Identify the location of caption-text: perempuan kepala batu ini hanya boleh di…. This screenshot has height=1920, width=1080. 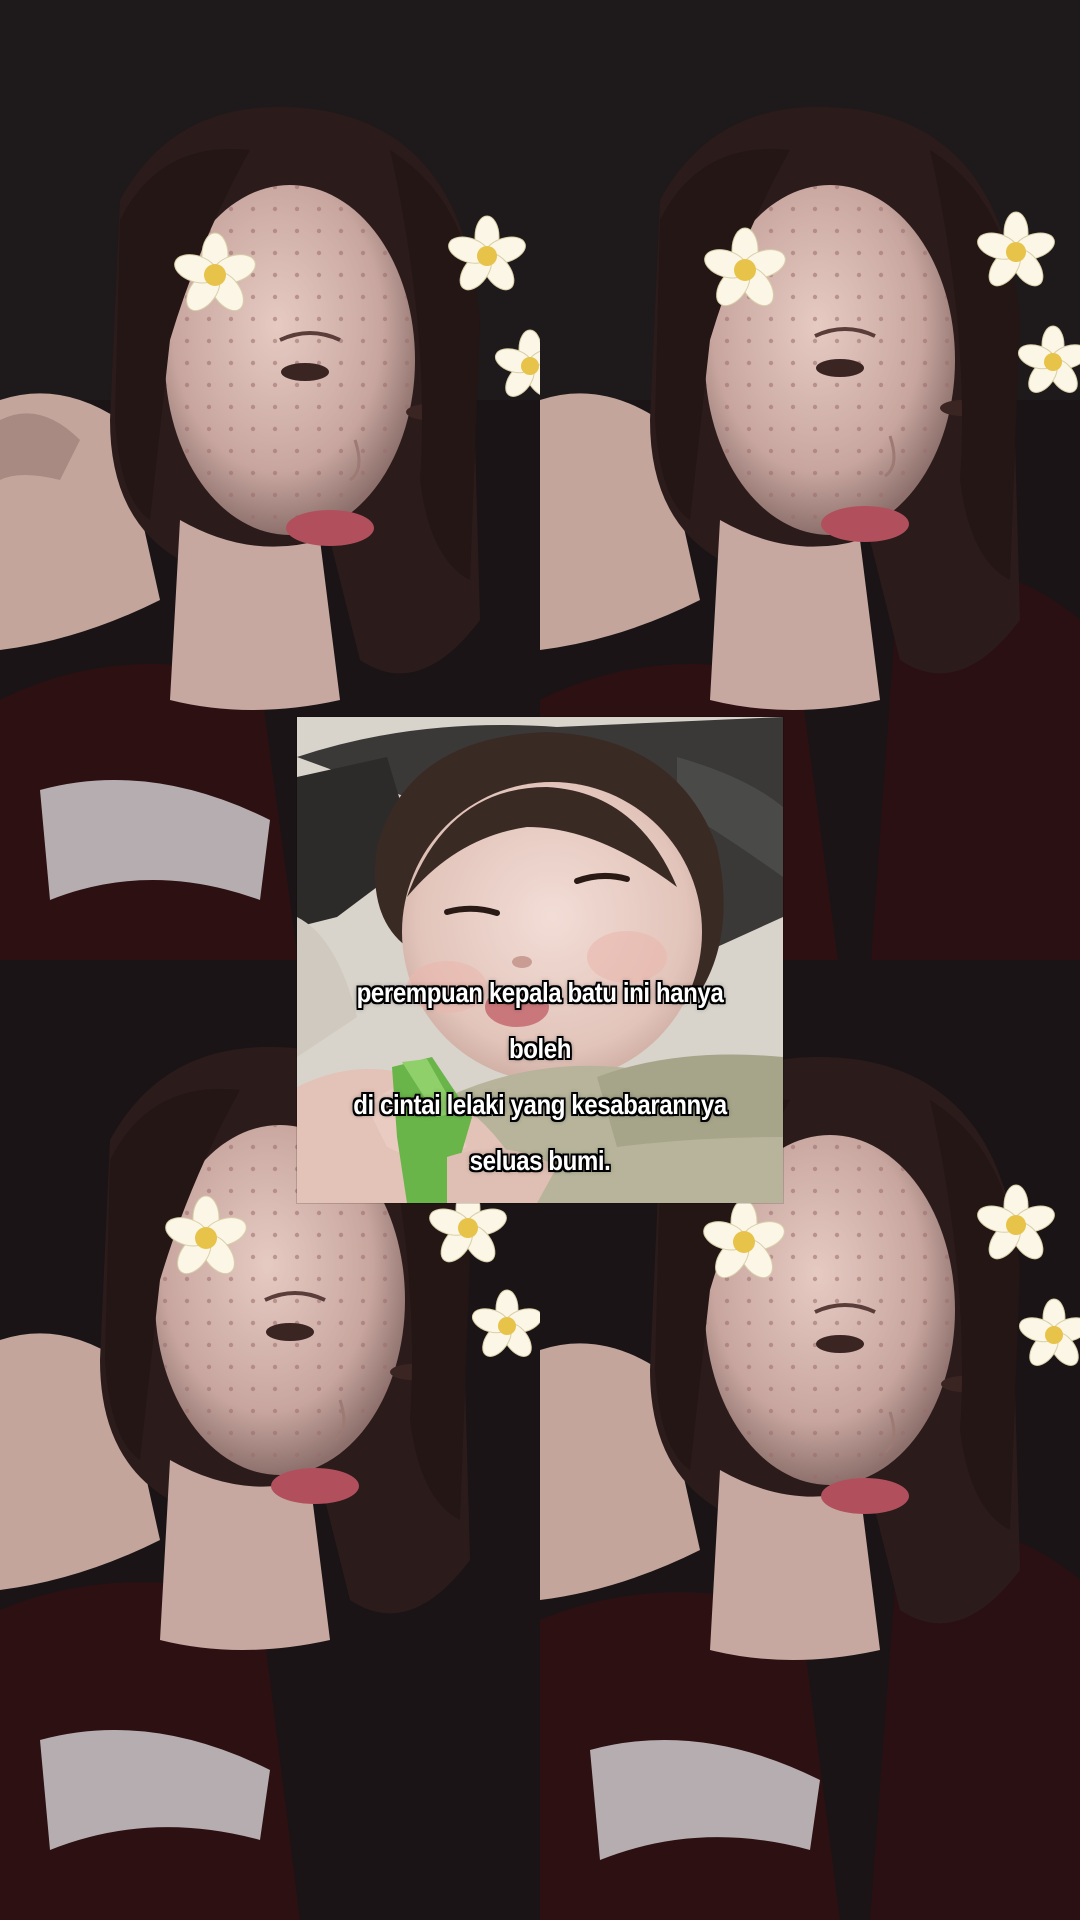
(540, 1077).